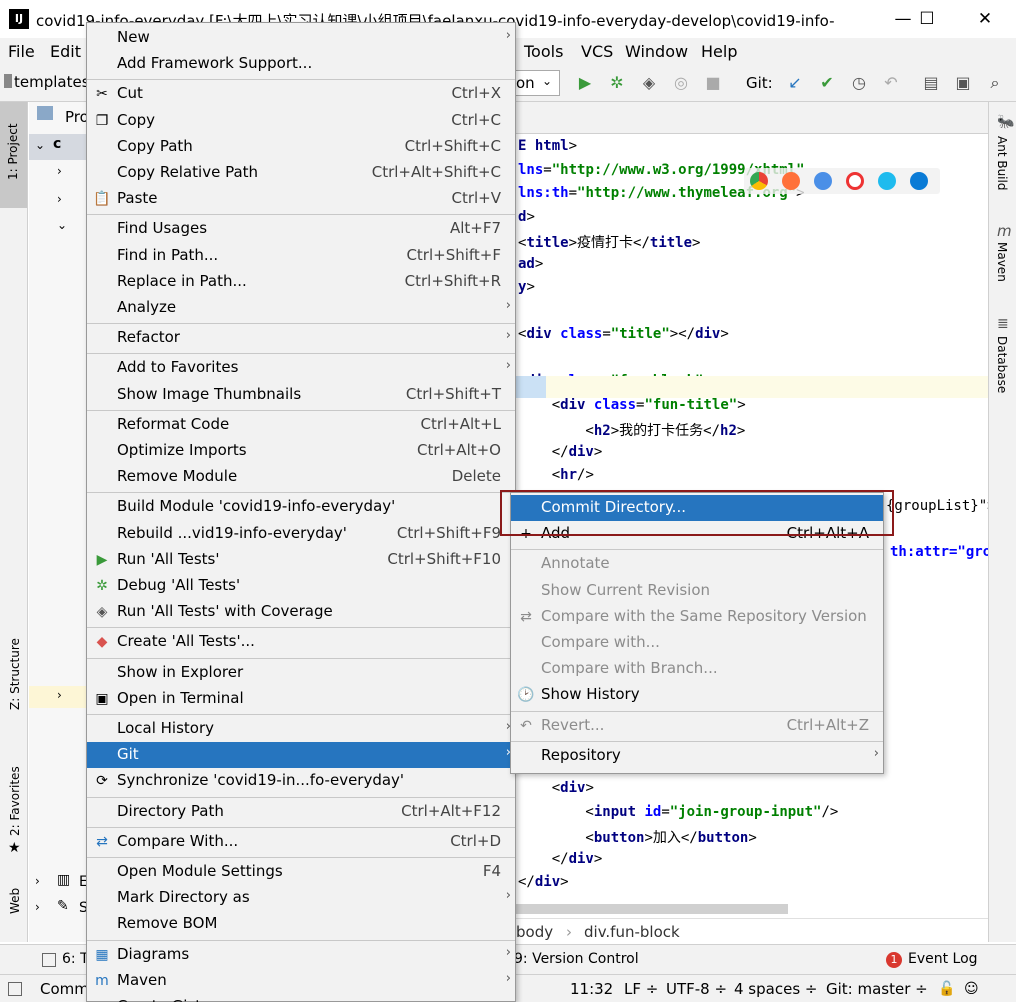 This screenshot has height=1002, width=1016. Describe the element at coordinates (301, 872) in the screenshot. I see `menu-item-open-module-settings: Open Module Settings F4` at that location.